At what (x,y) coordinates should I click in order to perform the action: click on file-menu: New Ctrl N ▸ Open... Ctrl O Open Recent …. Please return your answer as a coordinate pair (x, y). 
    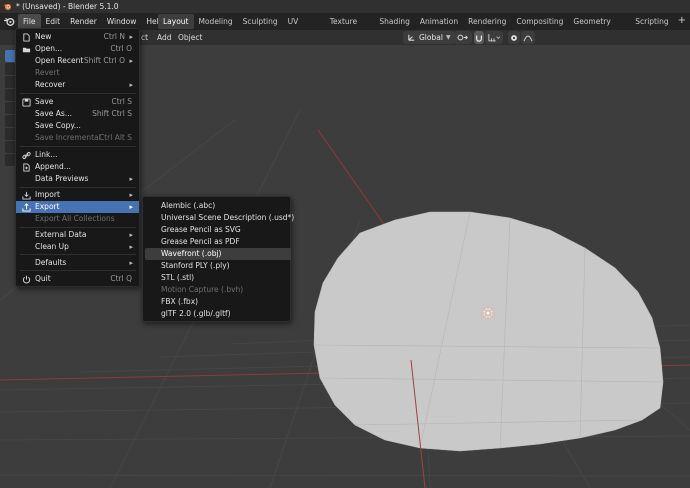
    Looking at the image, I should click on (77, 157).